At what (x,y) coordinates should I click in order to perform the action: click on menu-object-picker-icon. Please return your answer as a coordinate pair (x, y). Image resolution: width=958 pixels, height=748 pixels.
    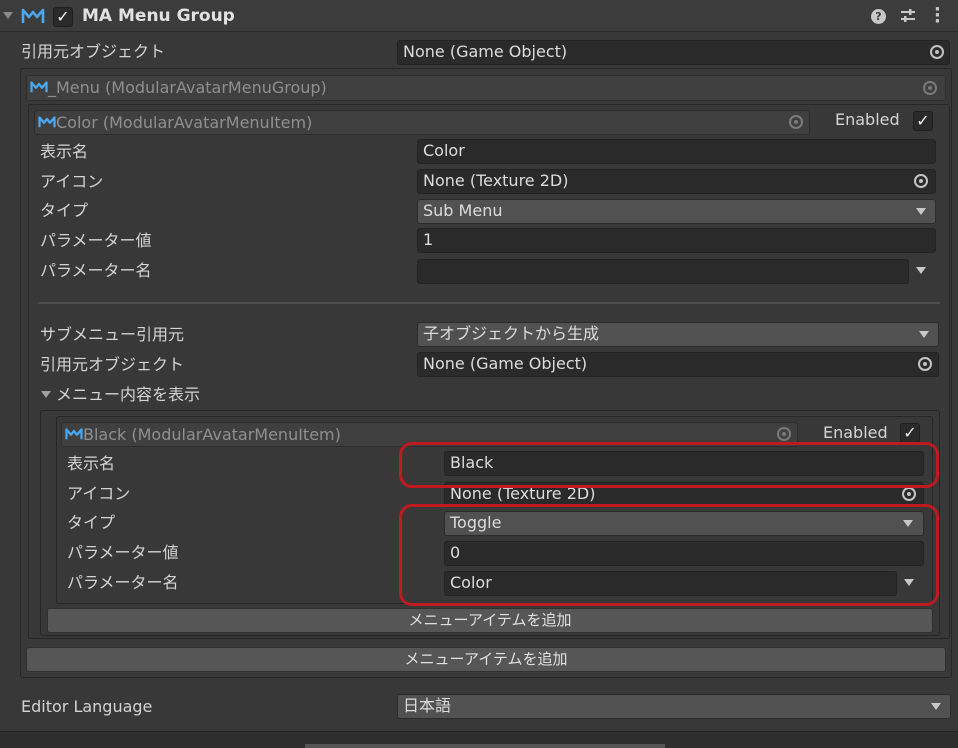
    Looking at the image, I should click on (930, 88).